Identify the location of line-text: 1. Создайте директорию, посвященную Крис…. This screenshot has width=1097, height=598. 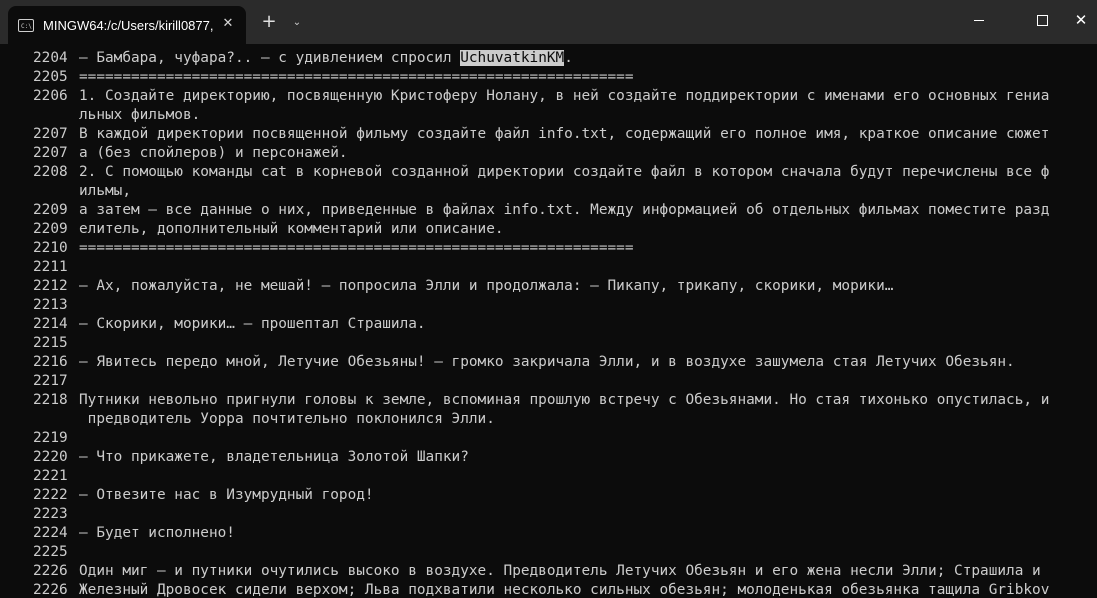
(564, 96).